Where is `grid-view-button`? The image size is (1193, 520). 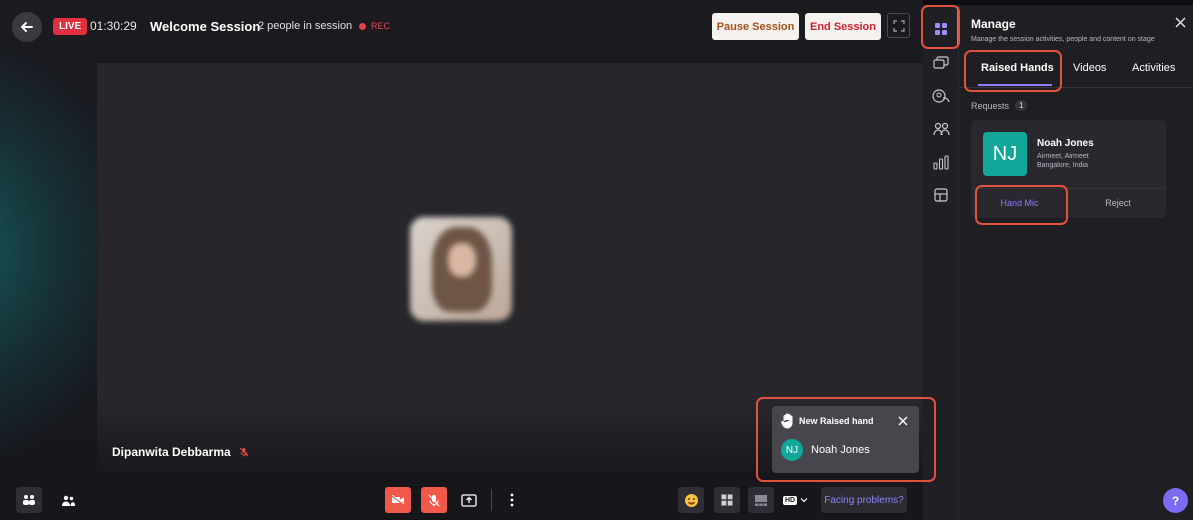 grid-view-button is located at coordinates (727, 500).